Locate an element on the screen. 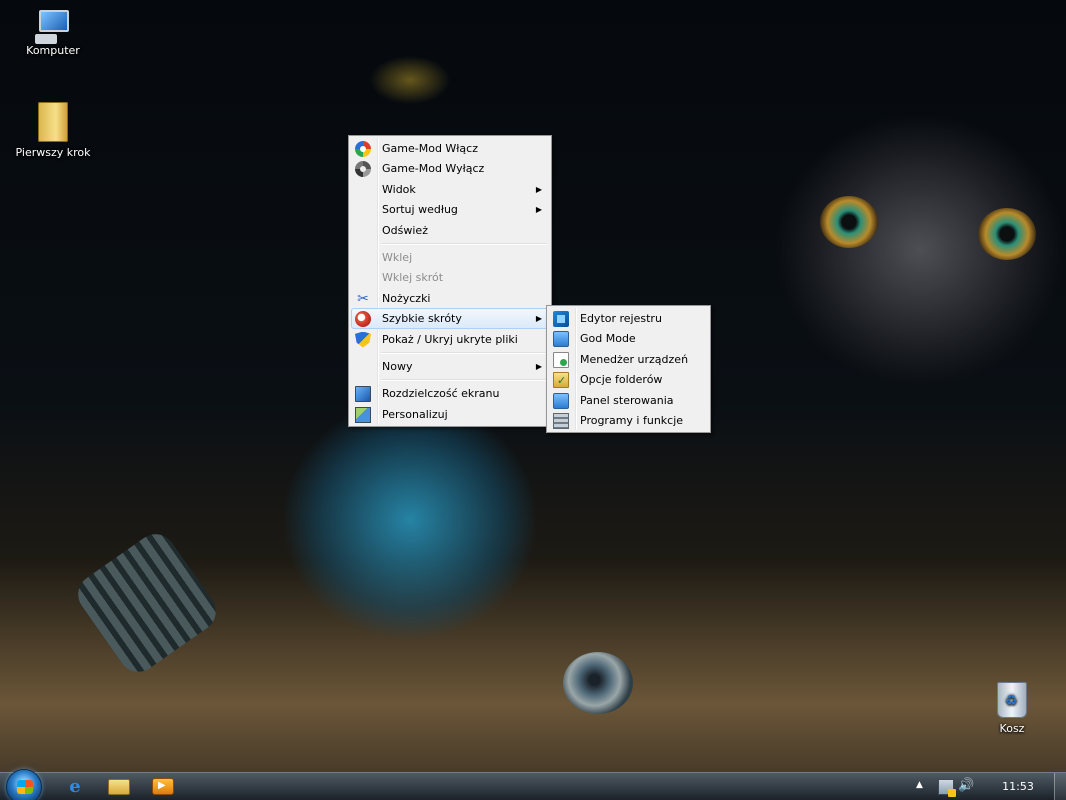 Image resolution: width=1066 pixels, height=800 pixels. wallpaper-cat-eye-left is located at coordinates (849, 222).